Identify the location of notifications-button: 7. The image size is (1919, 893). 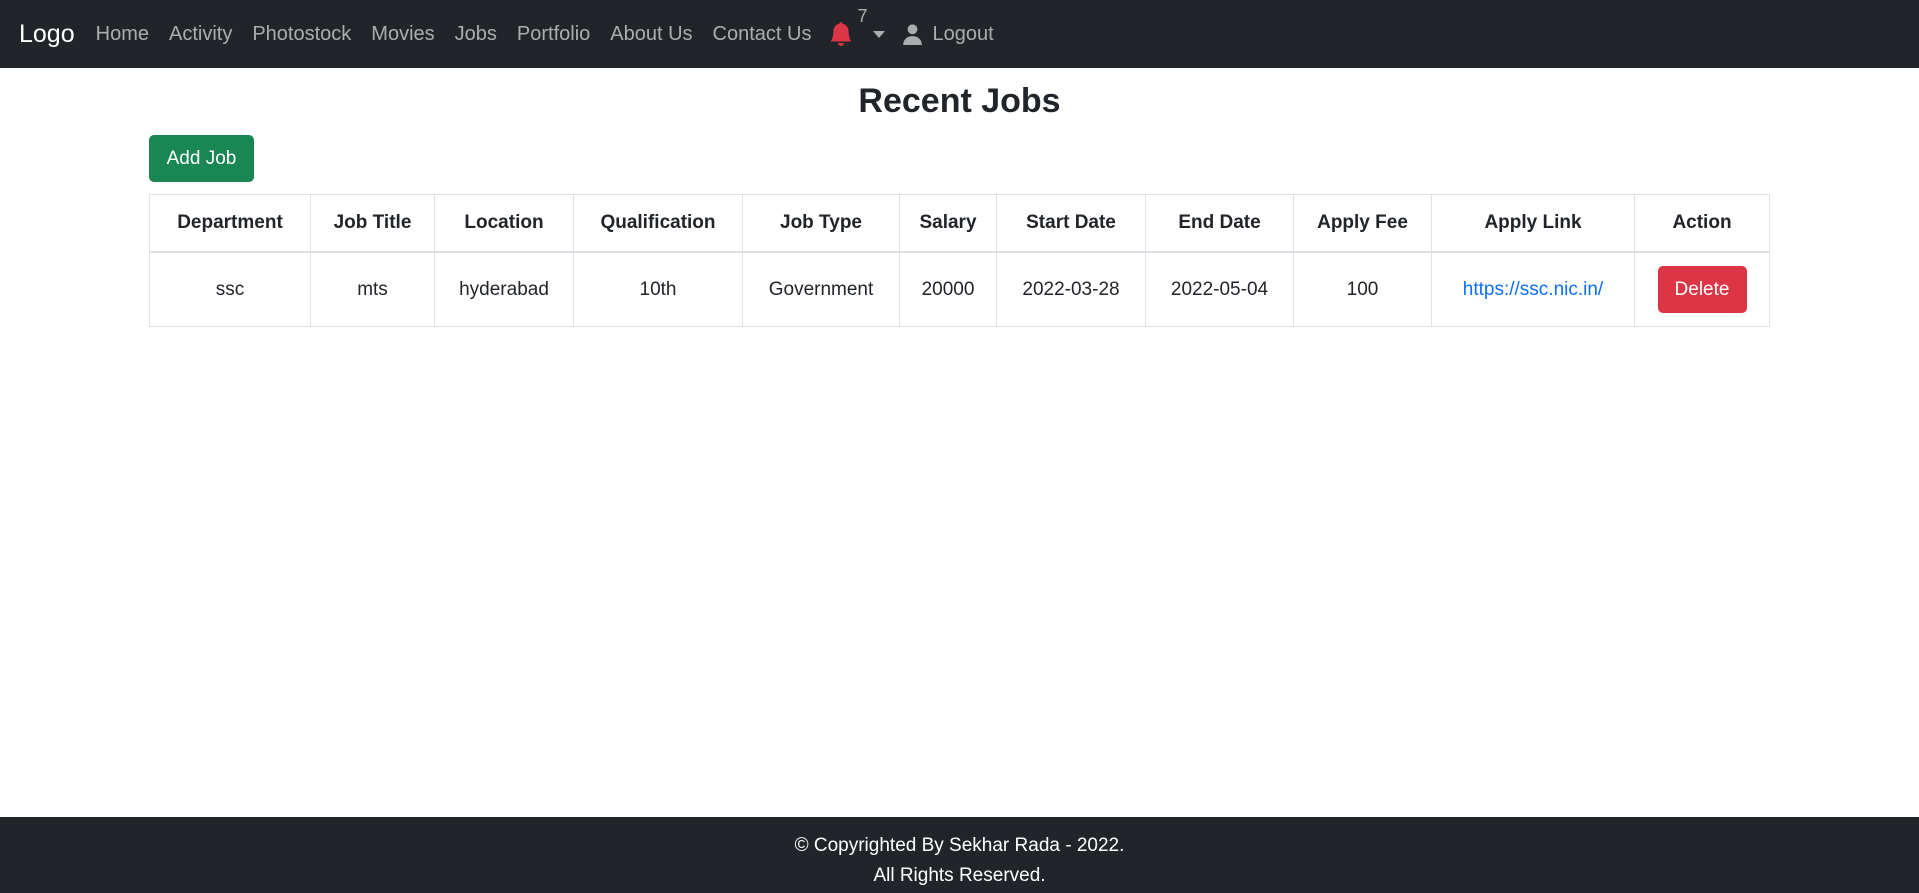
(848, 26).